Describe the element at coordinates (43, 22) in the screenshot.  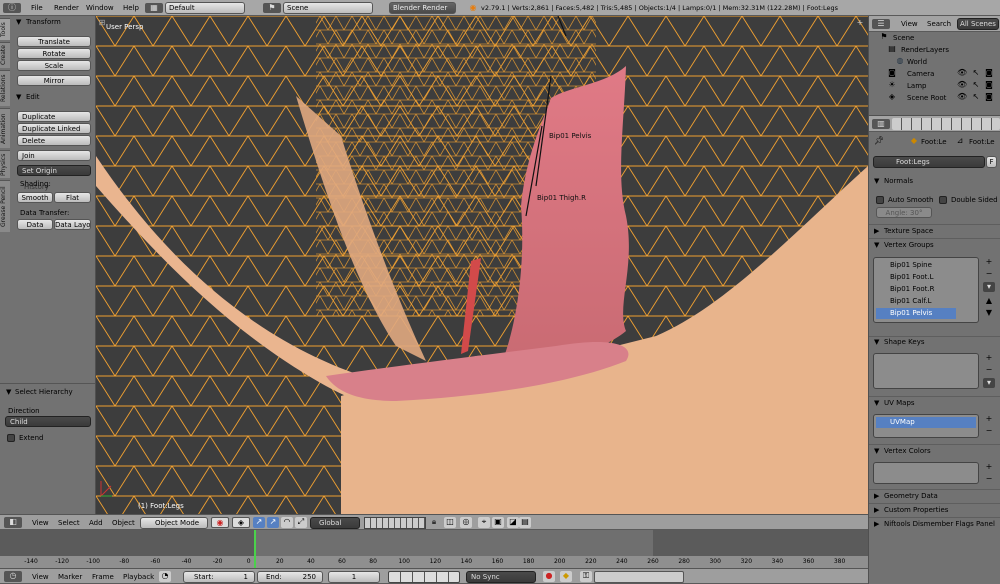
I see `transform-panel-title: Transform` at that location.